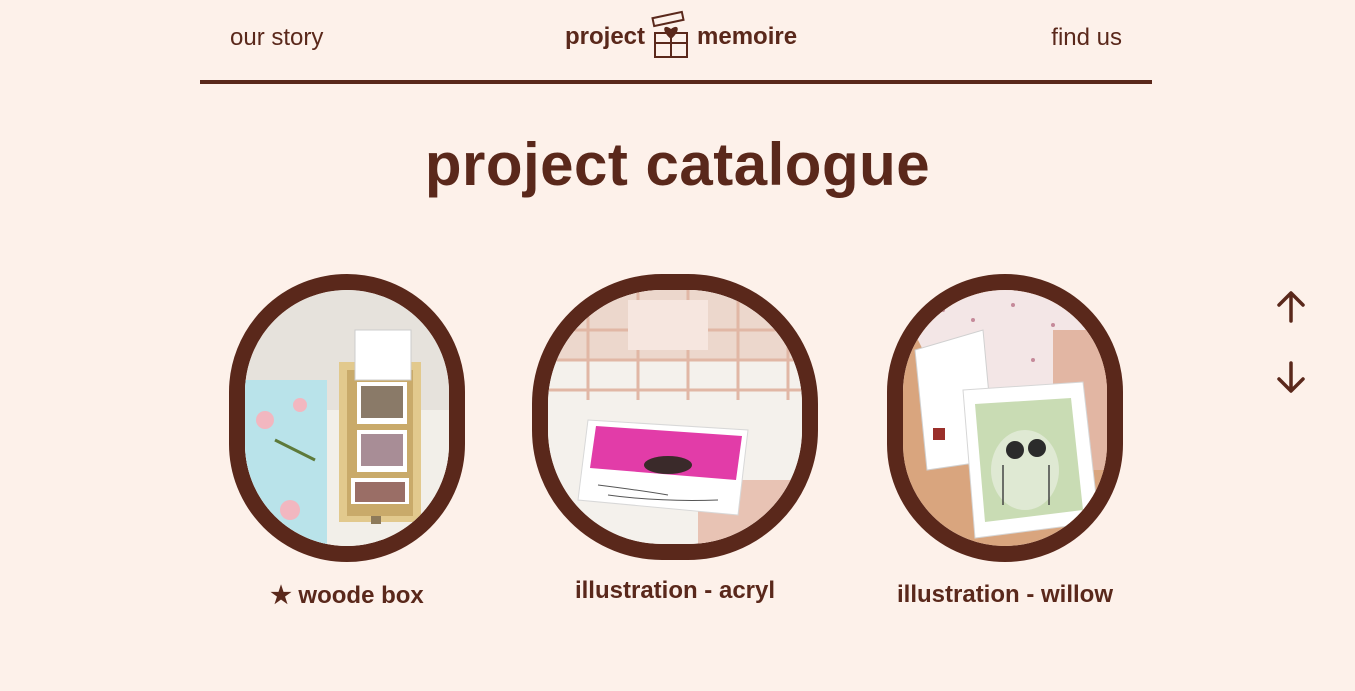 This screenshot has height=691, width=1355. Describe the element at coordinates (675, 417) in the screenshot. I see `acrylic-illustration-photo` at that location.